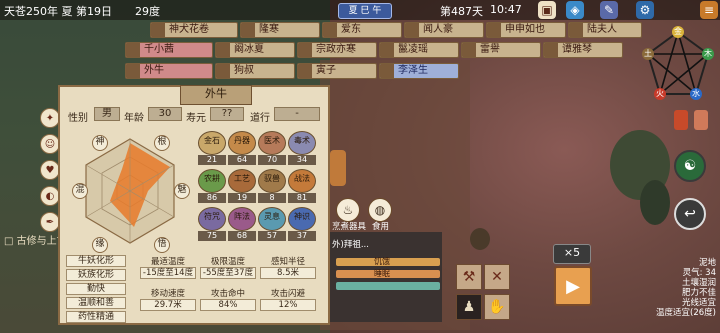  What do you see at coordinates (302, 198) in the screenshot?
I see `skill-value: 81` at bounding box center [302, 198].